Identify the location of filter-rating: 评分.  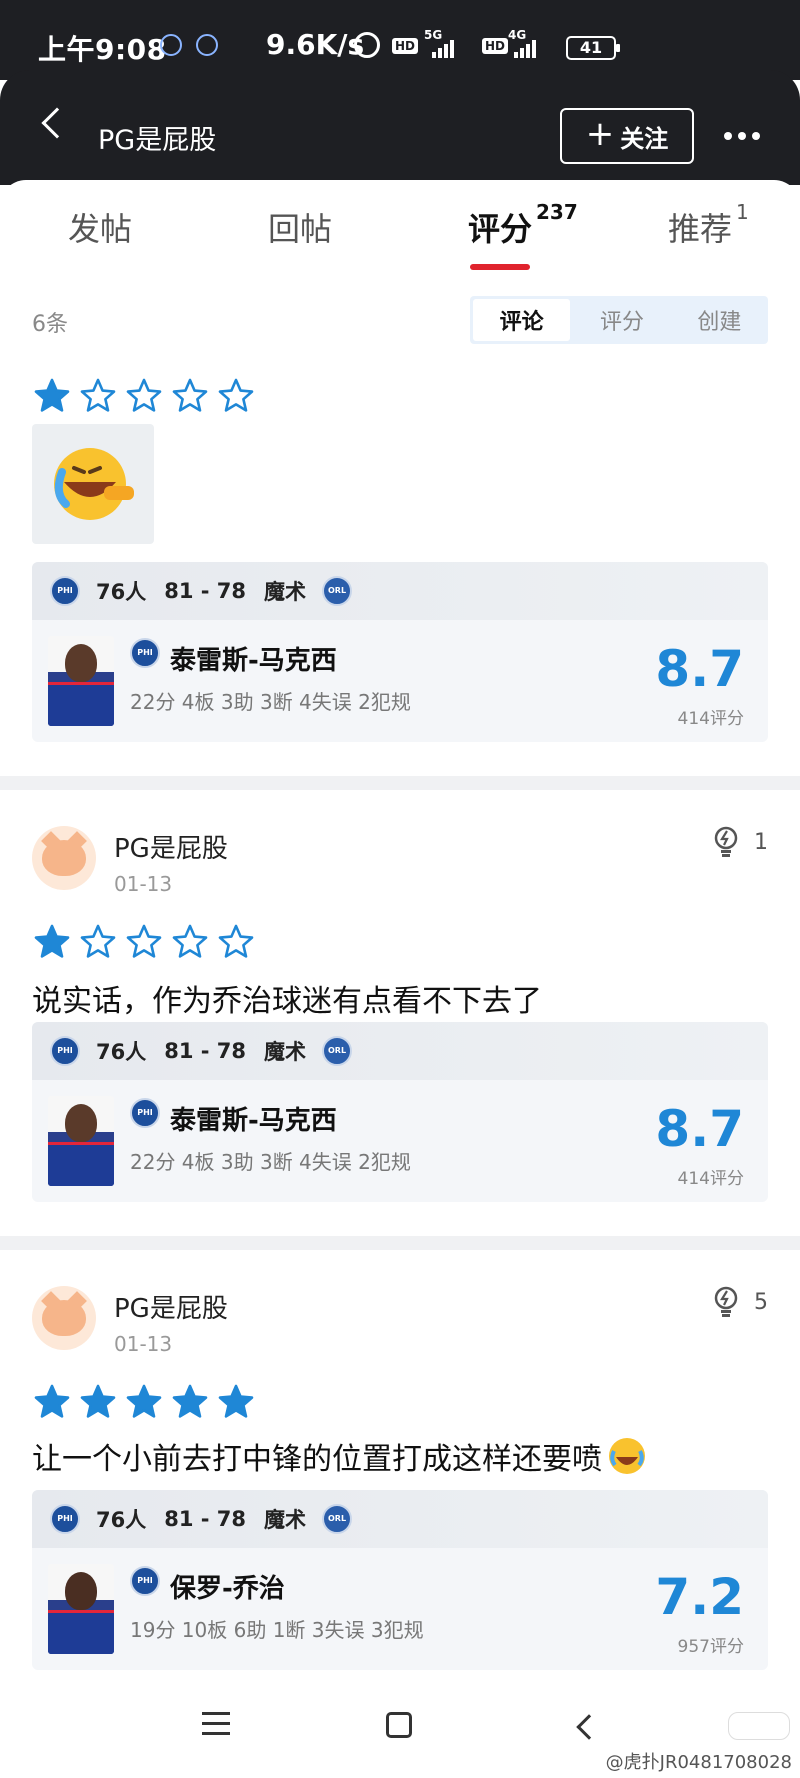
(621, 320).